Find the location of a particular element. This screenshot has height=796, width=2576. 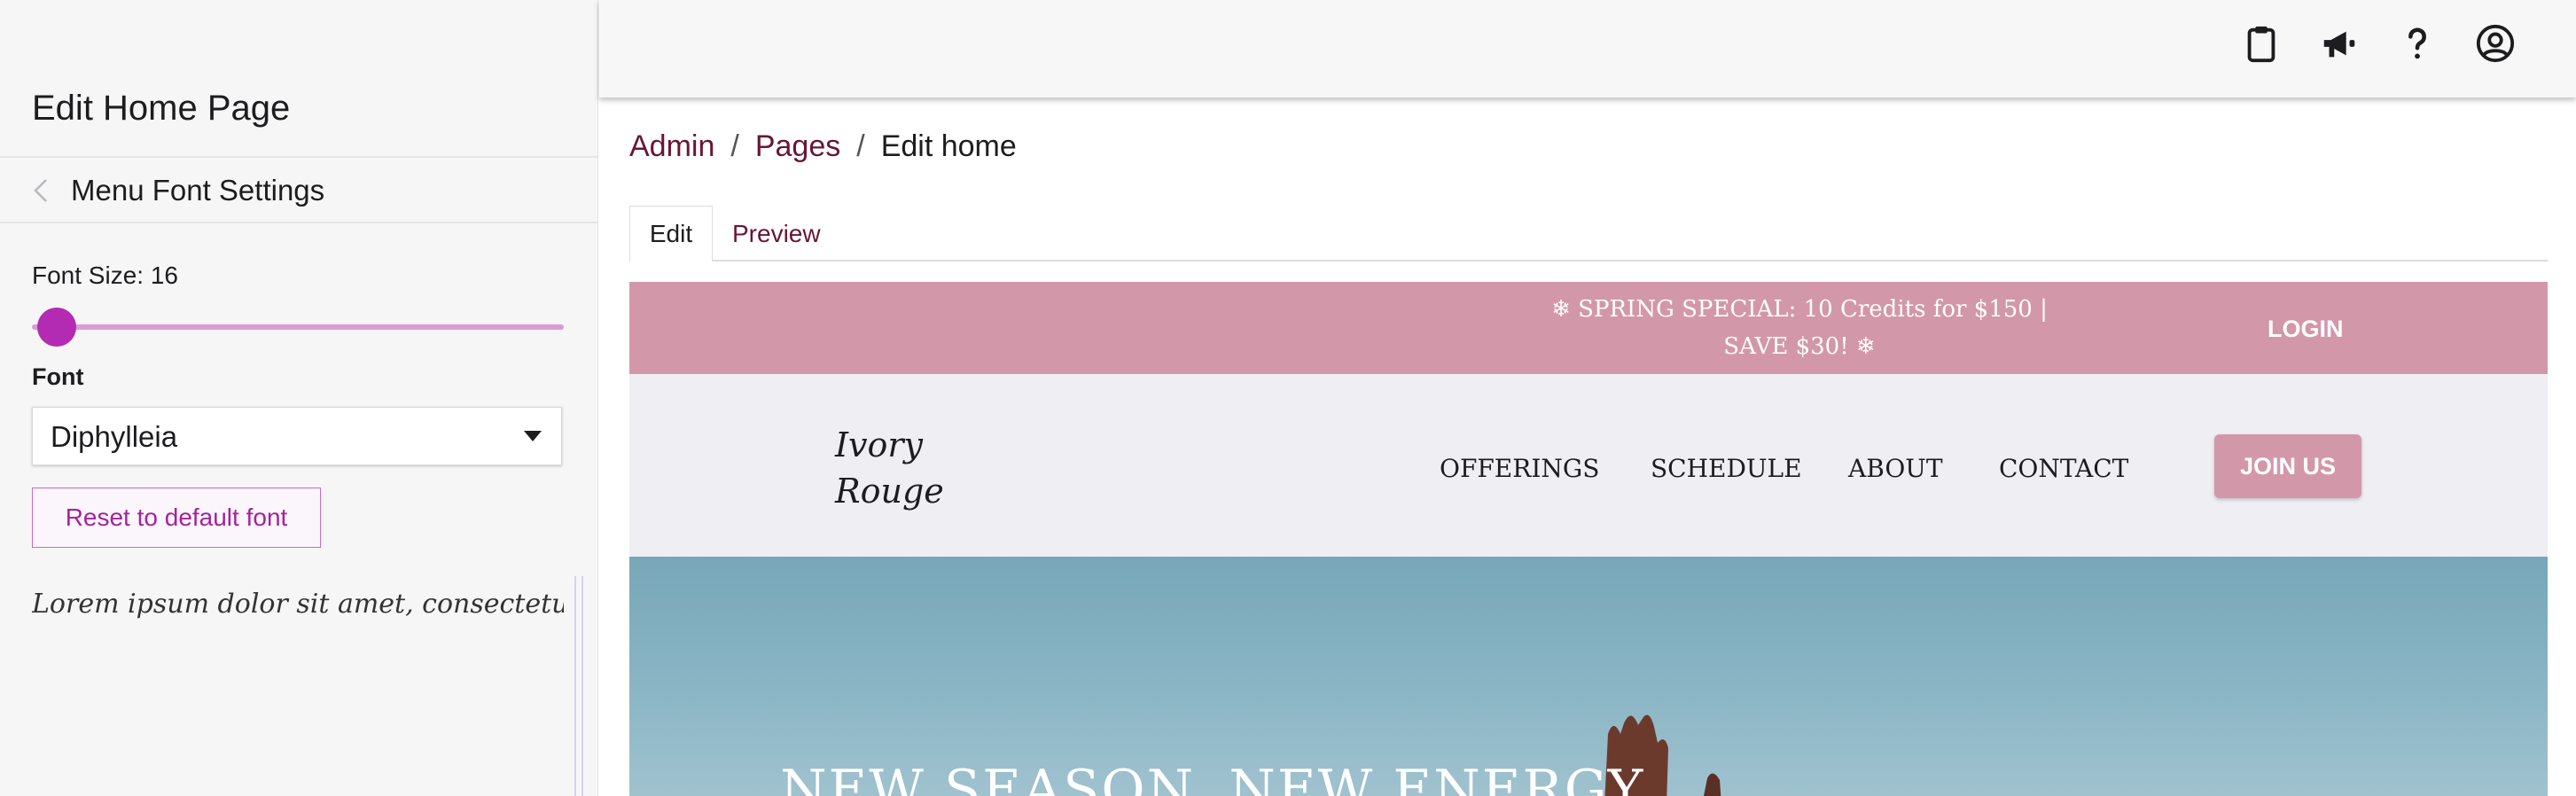

caret-down-icon is located at coordinates (533, 436).